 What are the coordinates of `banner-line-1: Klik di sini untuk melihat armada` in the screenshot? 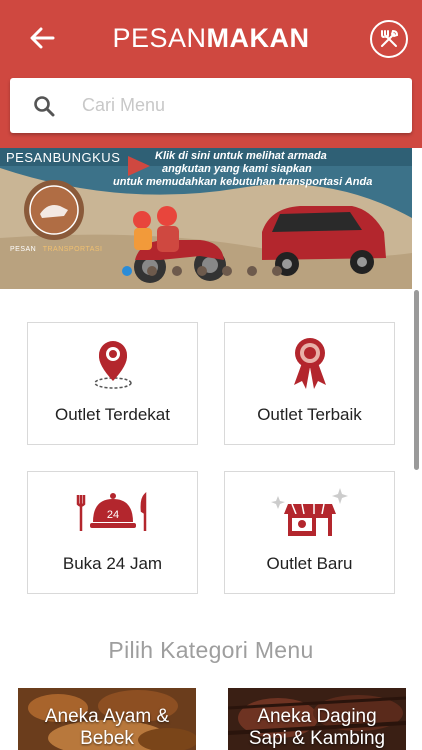 It's located at (241, 156).